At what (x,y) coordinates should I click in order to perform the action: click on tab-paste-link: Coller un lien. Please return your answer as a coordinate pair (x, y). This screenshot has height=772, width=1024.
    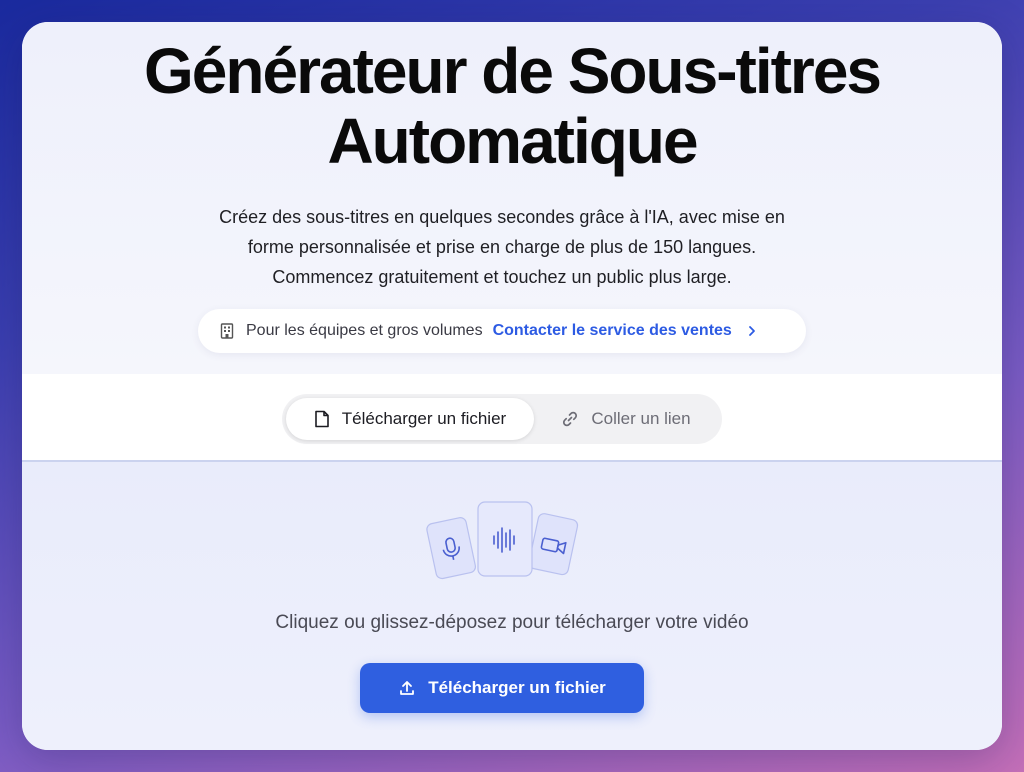
    Looking at the image, I should click on (626, 419).